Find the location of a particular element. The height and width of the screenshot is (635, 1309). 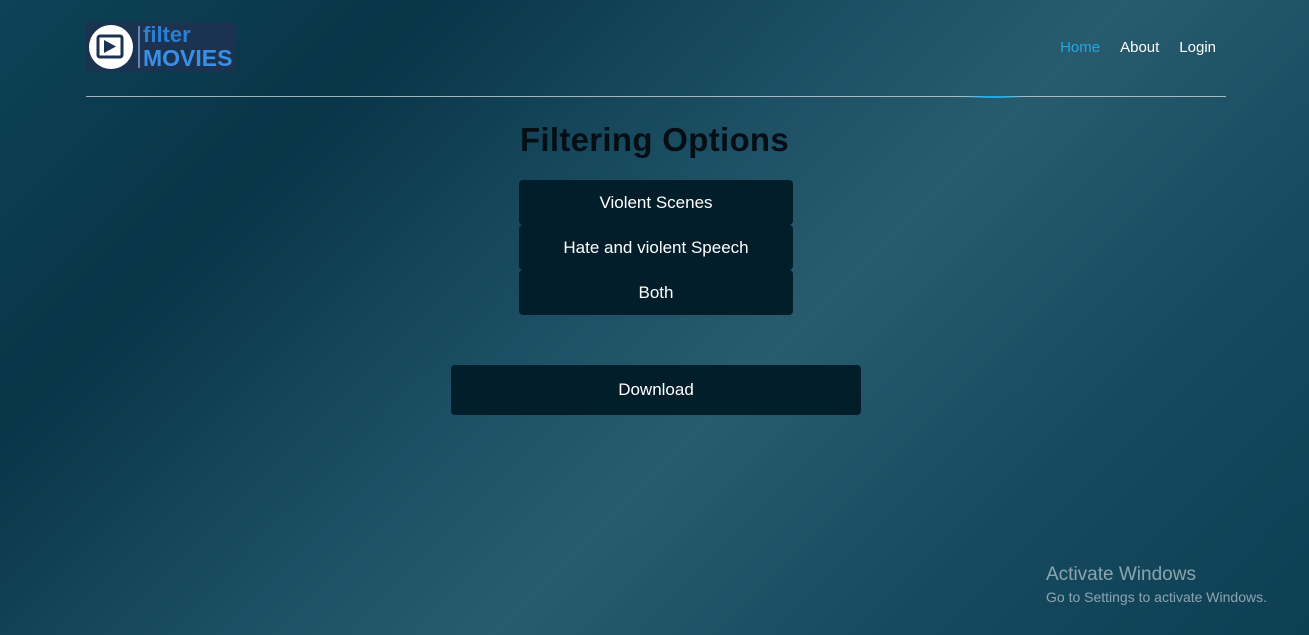

nav-link-about: About is located at coordinates (1139, 47).